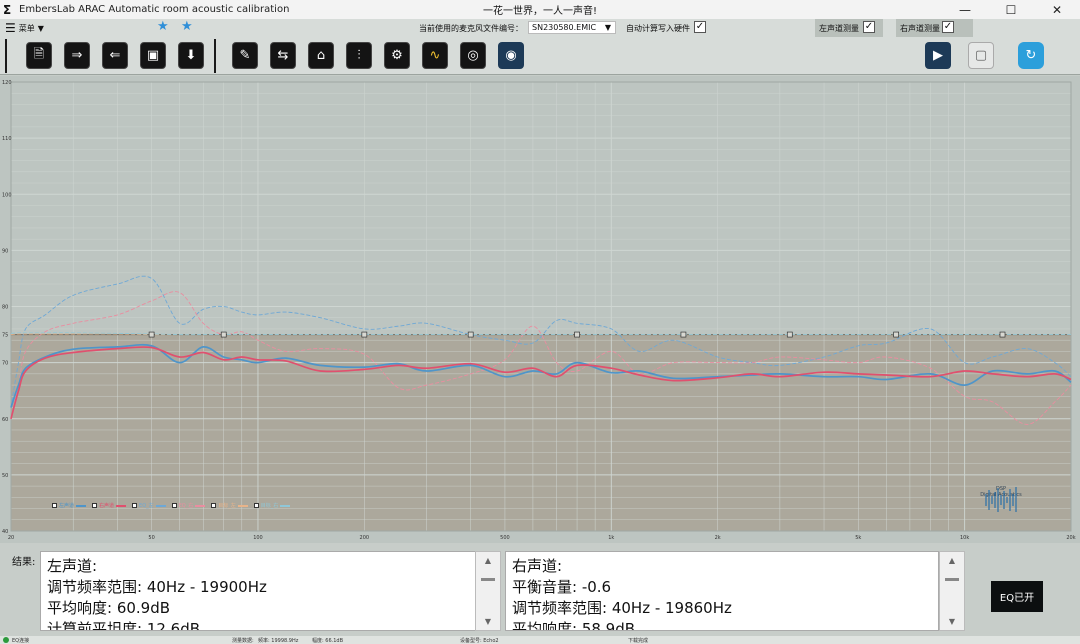 The width and height of the screenshot is (1080, 644). I want to click on refresh-button: ↻, so click(1031, 55).